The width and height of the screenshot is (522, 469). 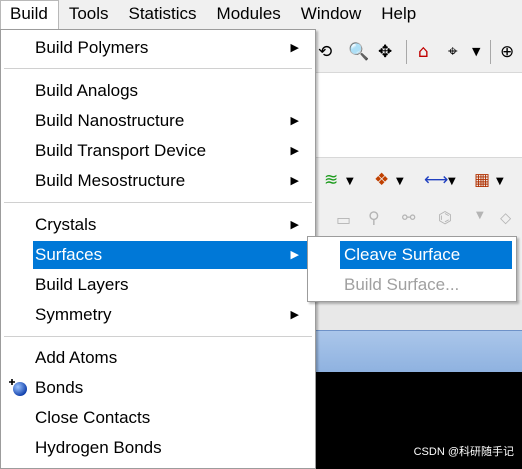 I want to click on menu-statistics: Statistics, so click(x=163, y=14).